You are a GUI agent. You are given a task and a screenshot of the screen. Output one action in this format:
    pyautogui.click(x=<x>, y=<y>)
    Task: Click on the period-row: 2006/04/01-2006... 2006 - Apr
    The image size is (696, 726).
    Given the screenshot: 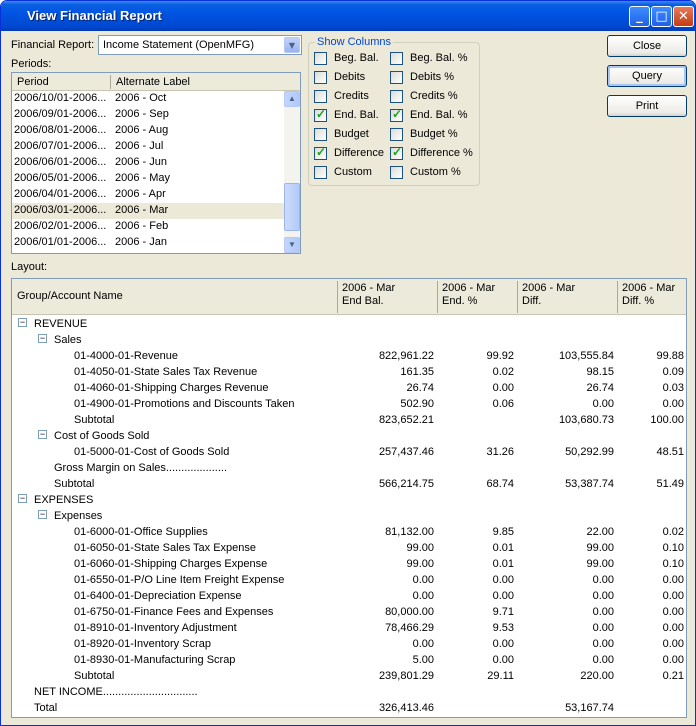 What is the action you would take?
    pyautogui.click(x=156, y=195)
    